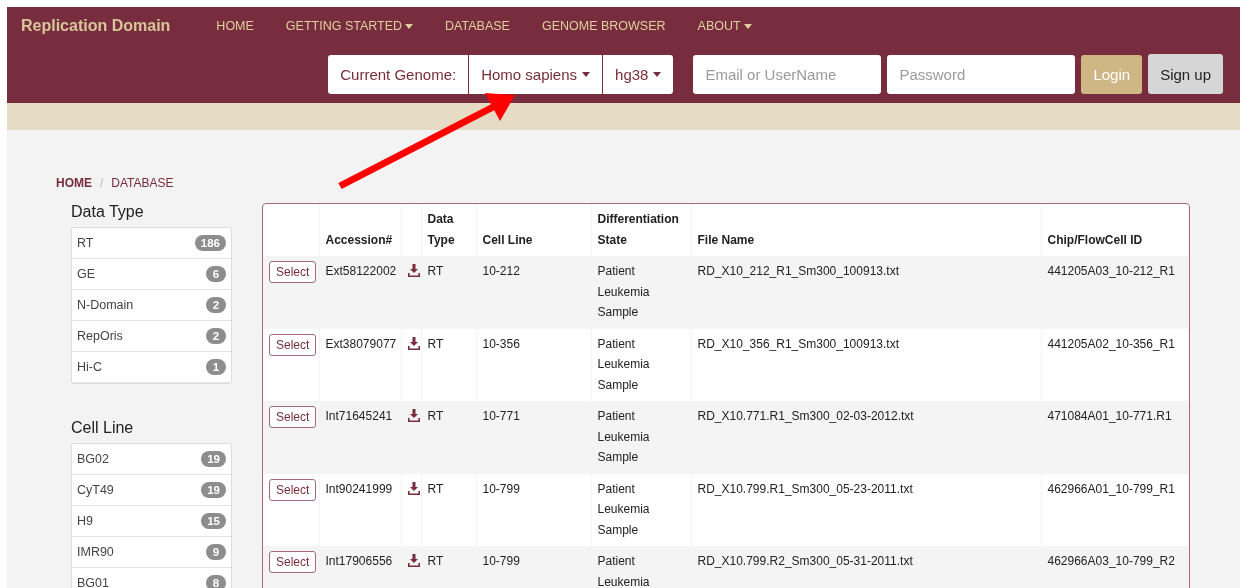  I want to click on facet-label: BG02, so click(93, 459).